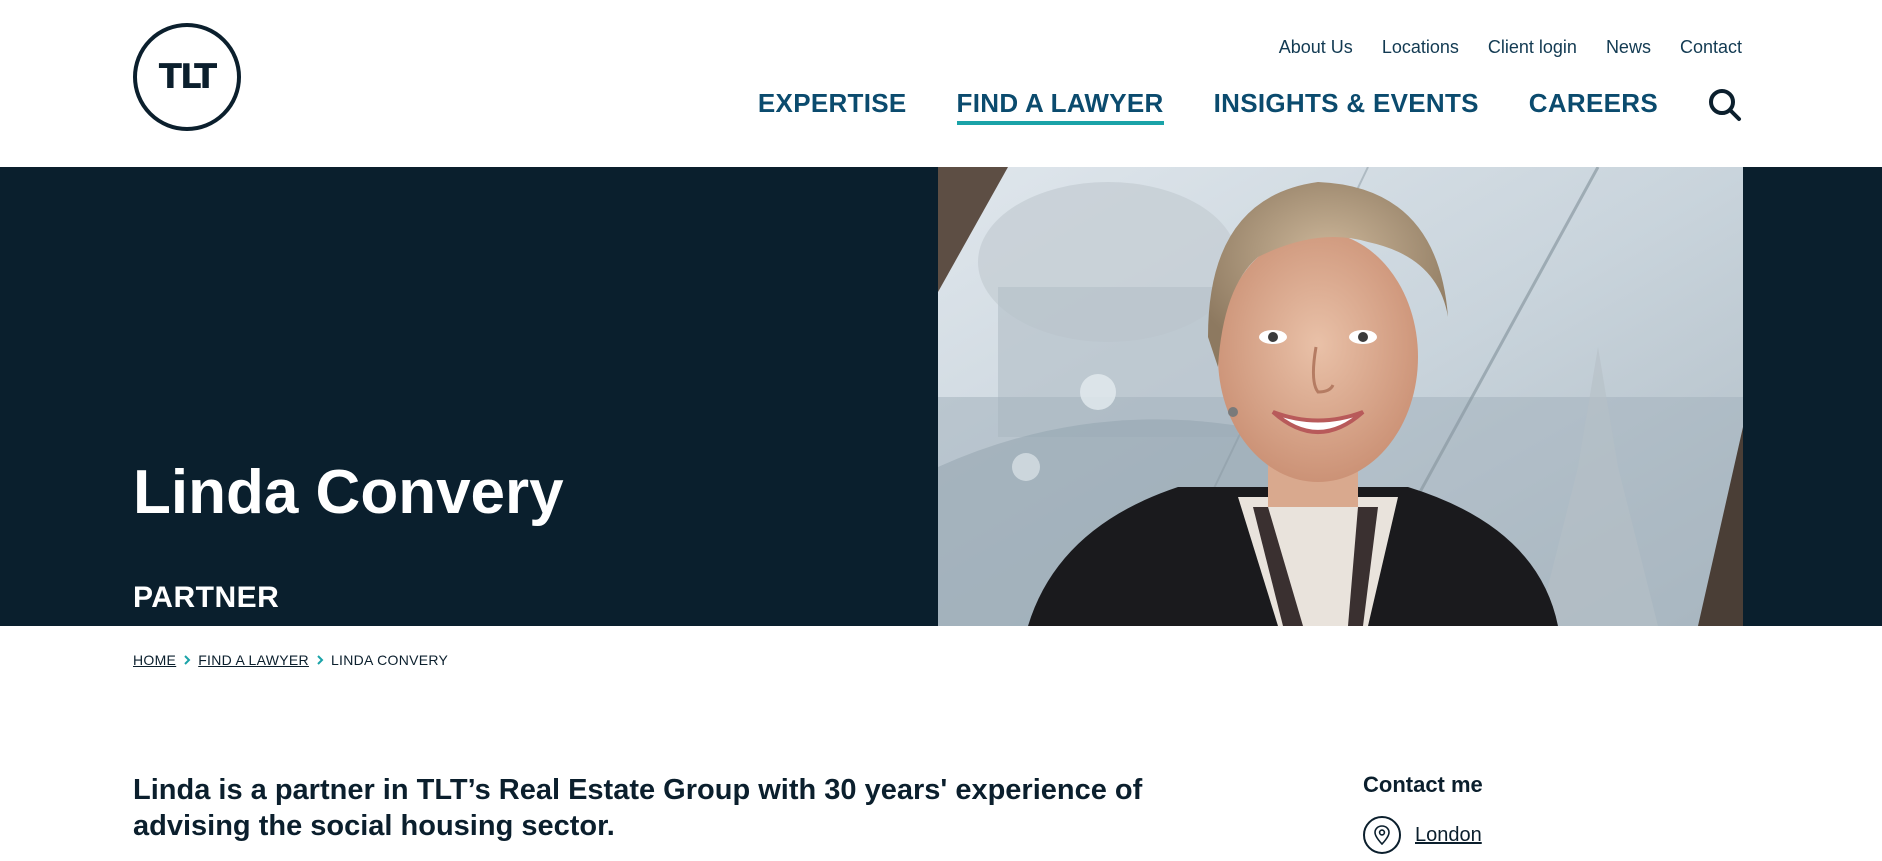  Describe the element at coordinates (832, 106) in the screenshot. I see `nav-expertise: EXPERTISE` at that location.